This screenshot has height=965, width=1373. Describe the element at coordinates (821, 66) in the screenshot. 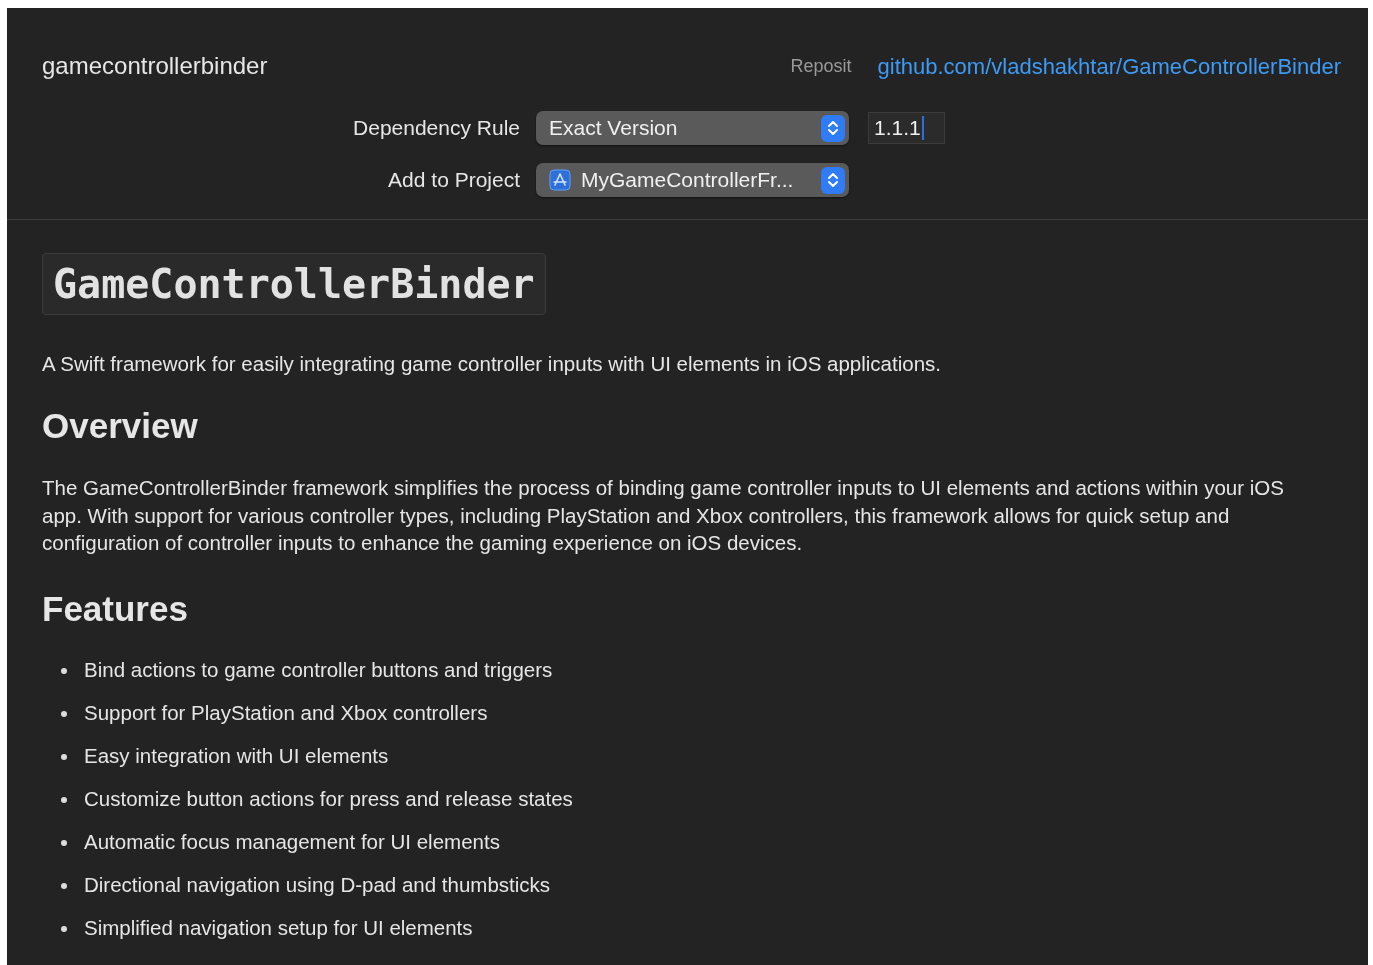

I see `repository-label: Reposit` at that location.